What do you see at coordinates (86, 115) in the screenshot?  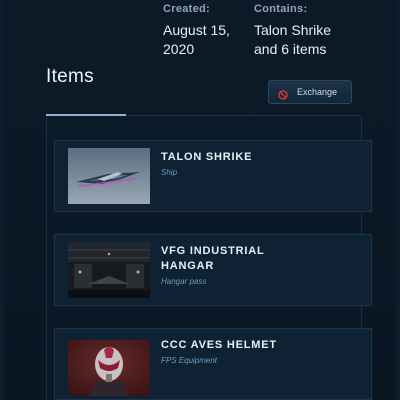 I see `tab-active-indicator` at bounding box center [86, 115].